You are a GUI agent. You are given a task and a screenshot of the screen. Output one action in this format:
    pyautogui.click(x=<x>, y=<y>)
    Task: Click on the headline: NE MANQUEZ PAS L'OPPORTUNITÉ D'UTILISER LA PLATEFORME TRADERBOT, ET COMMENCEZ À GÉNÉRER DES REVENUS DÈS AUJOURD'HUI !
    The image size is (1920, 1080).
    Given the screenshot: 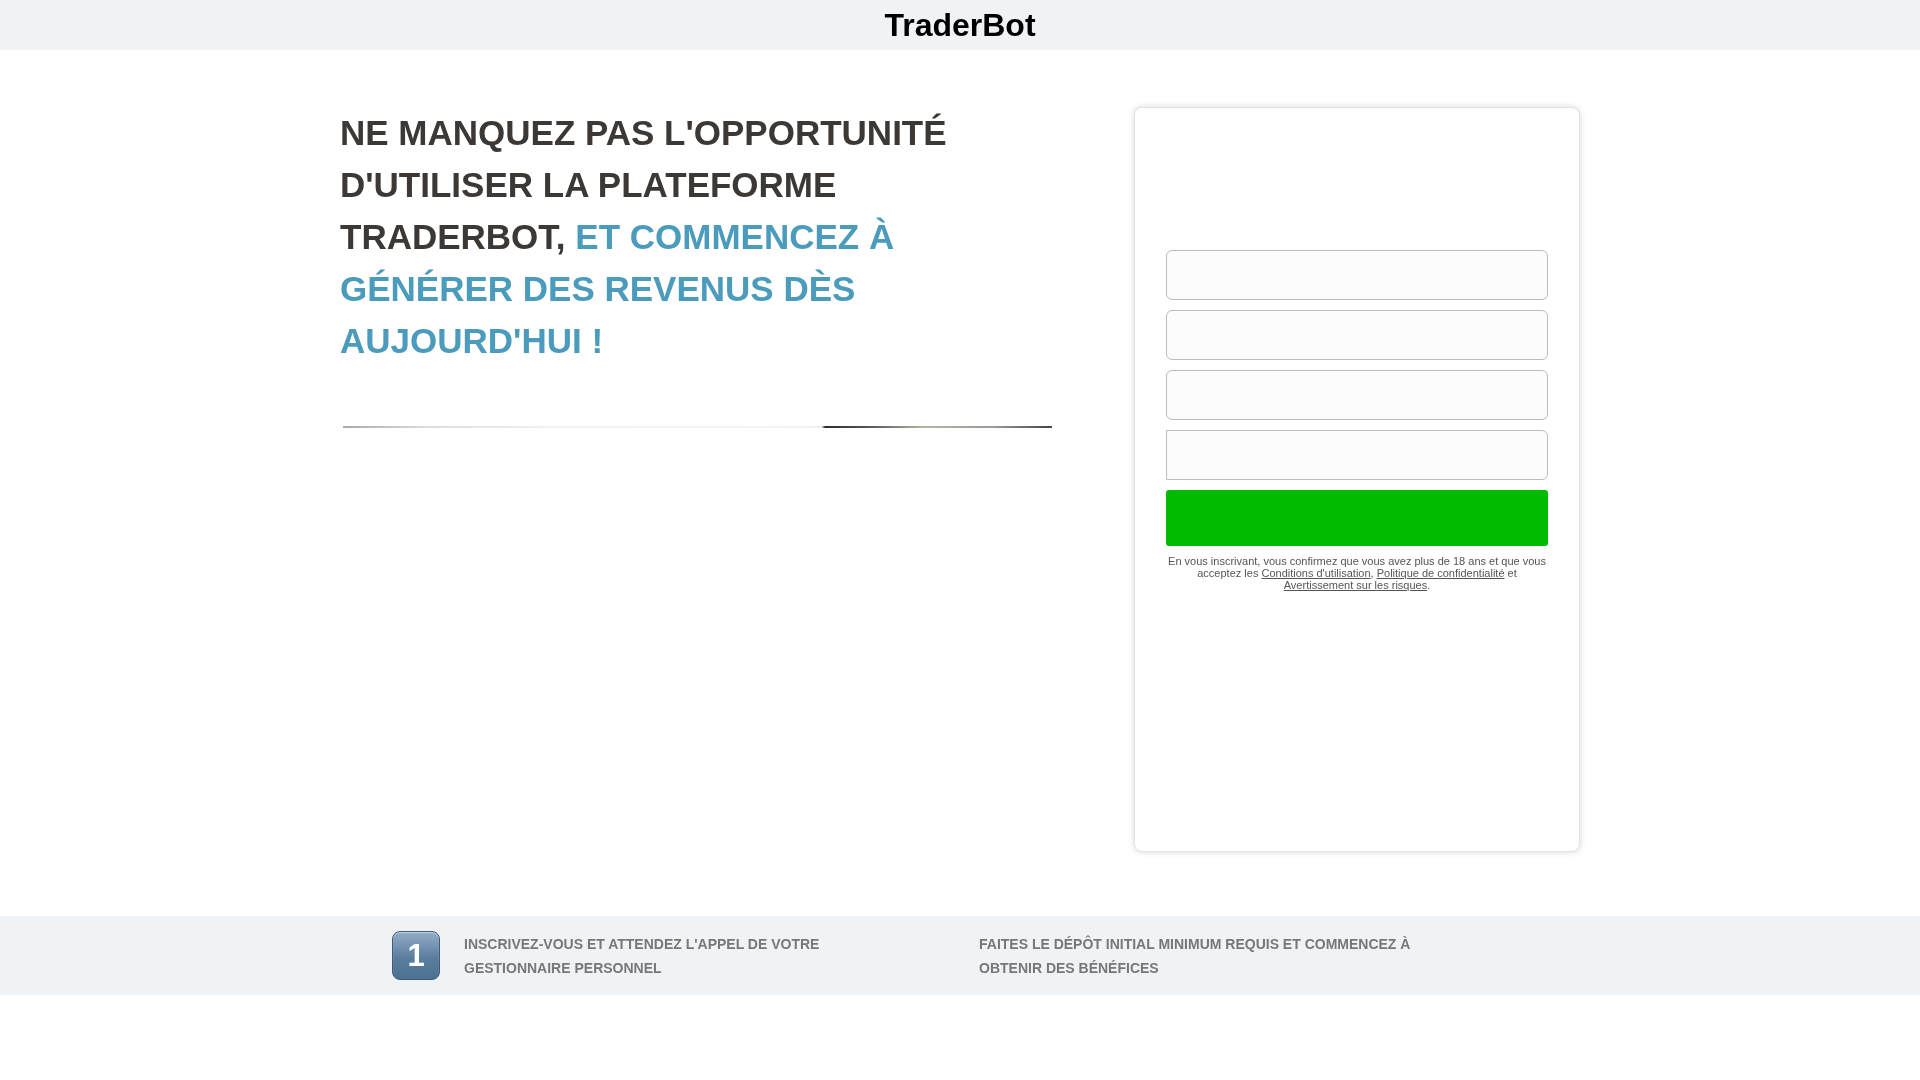 What is the action you would take?
    pyautogui.click(x=644, y=237)
    